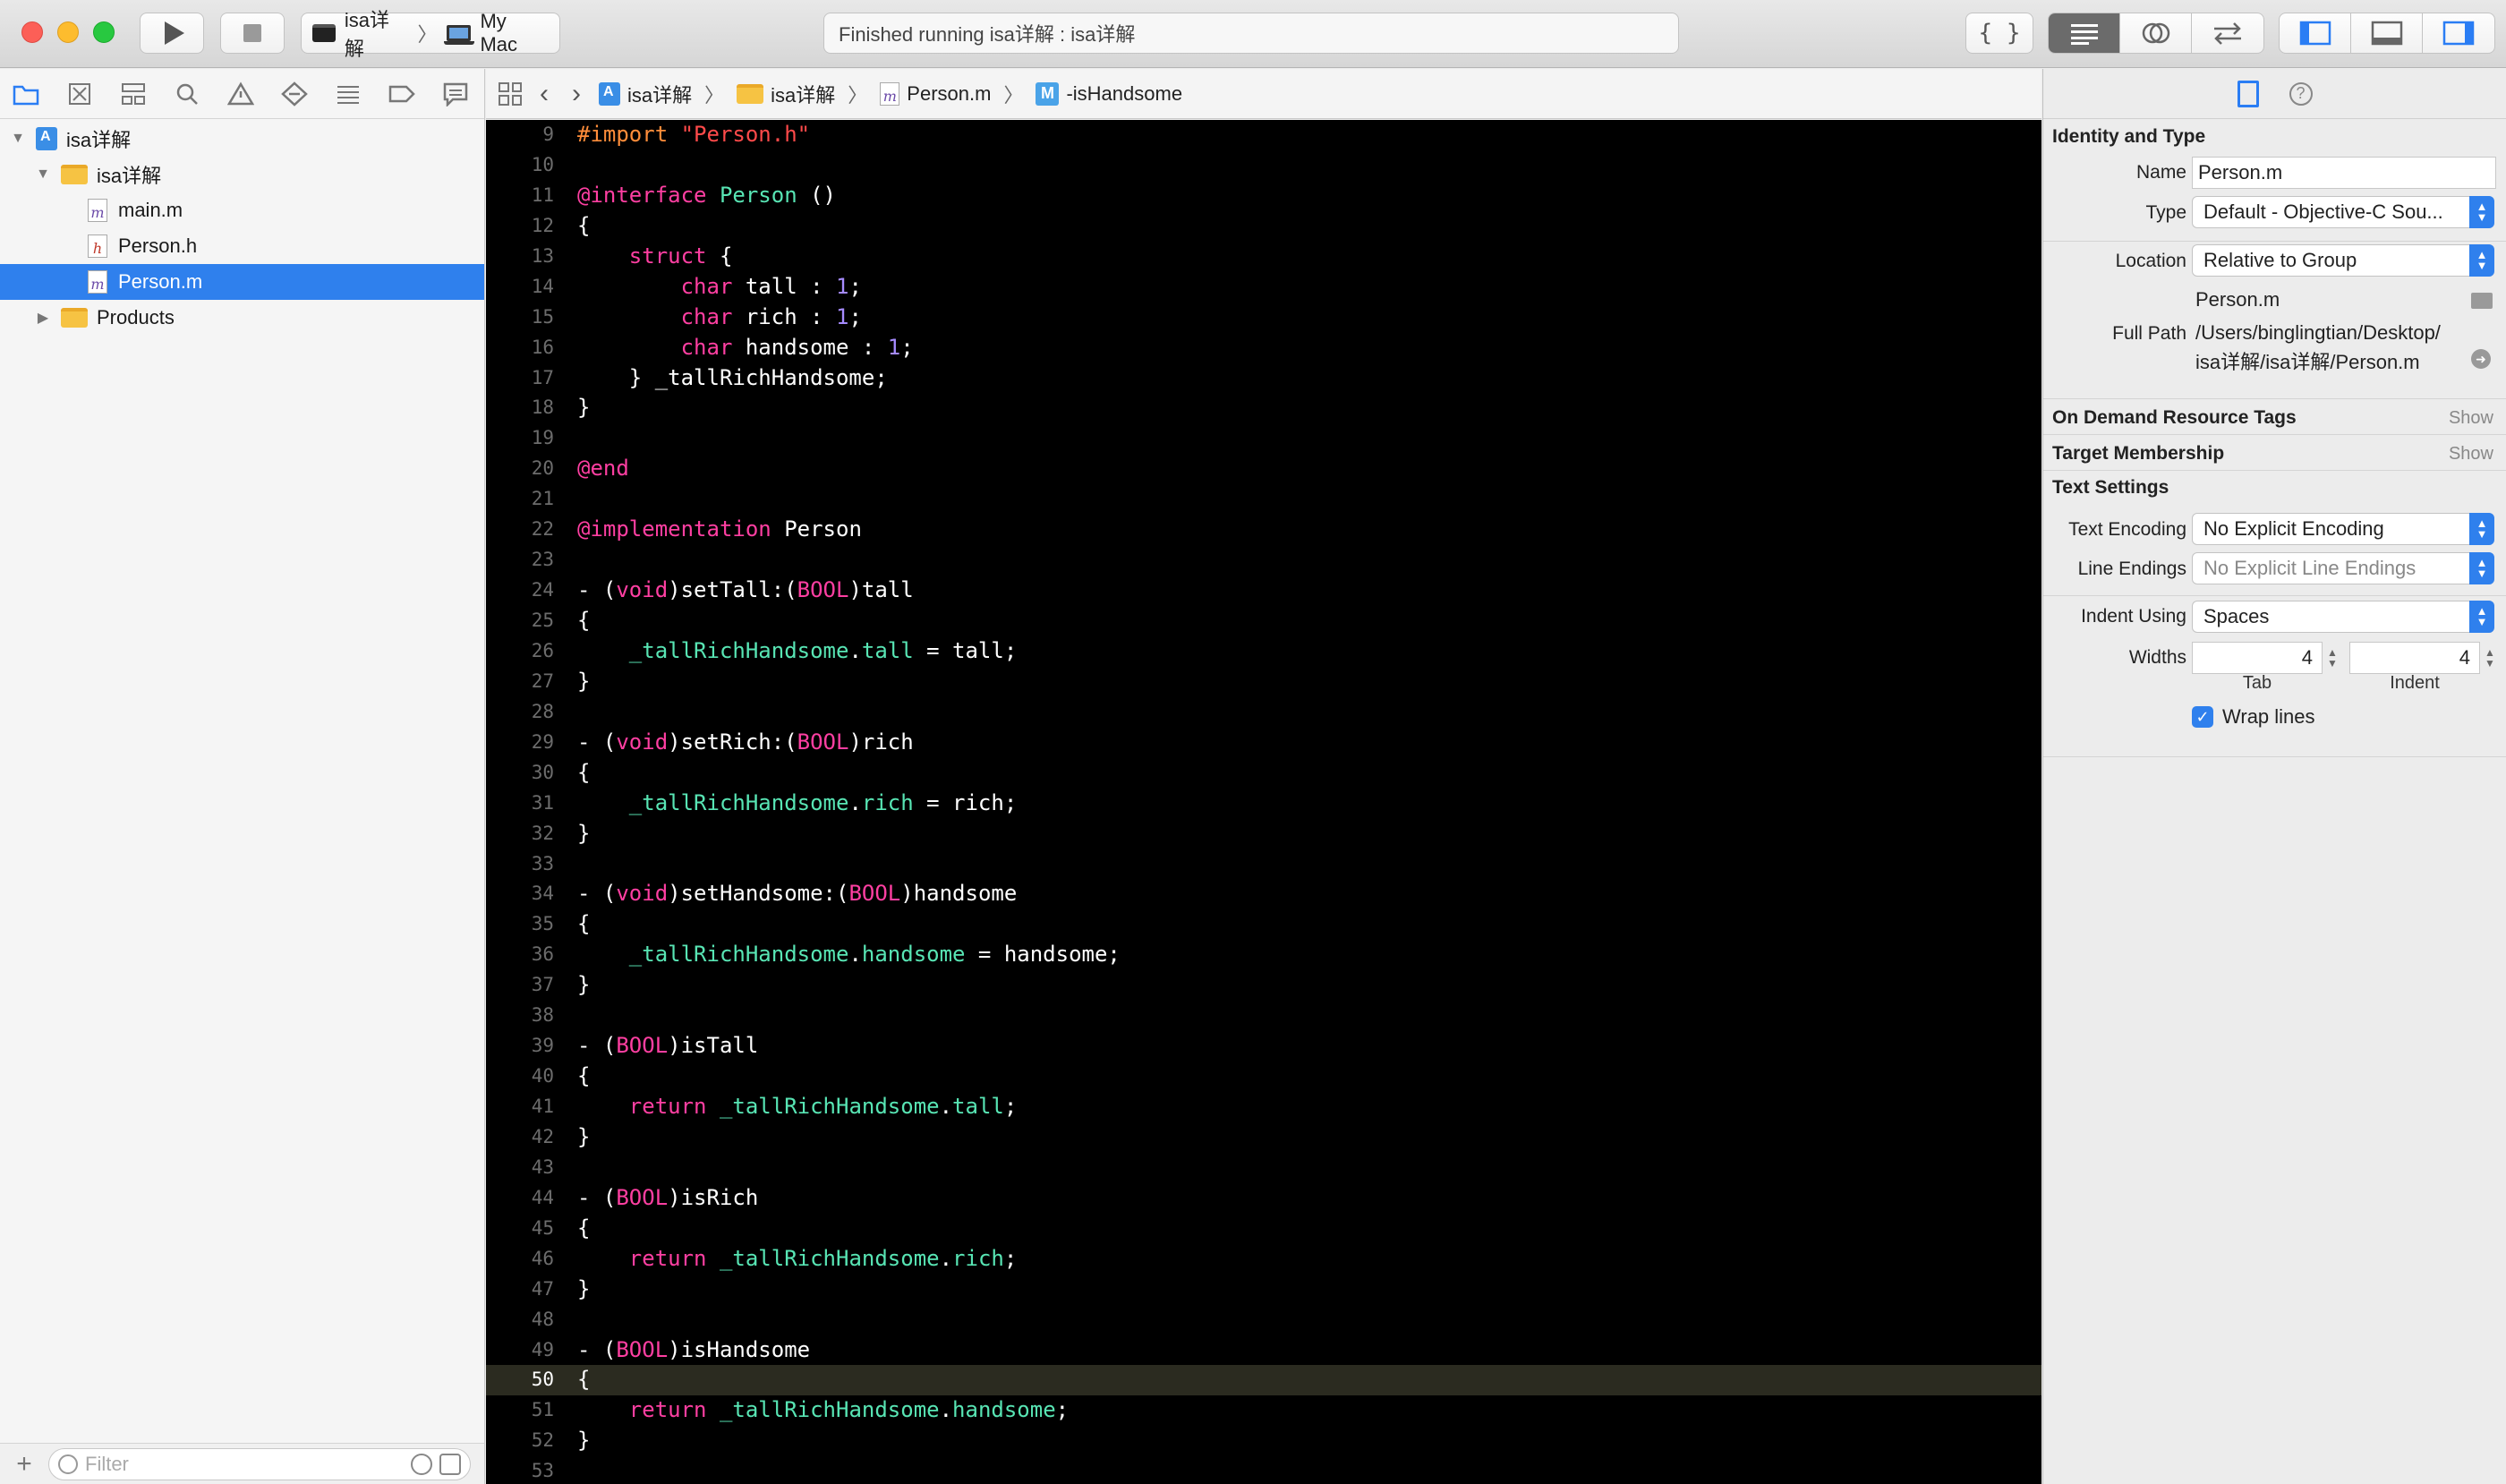 This screenshot has width=2506, height=1484. What do you see at coordinates (1263, 348) in the screenshot?
I see `code-line: 16 char handsome : 1;` at bounding box center [1263, 348].